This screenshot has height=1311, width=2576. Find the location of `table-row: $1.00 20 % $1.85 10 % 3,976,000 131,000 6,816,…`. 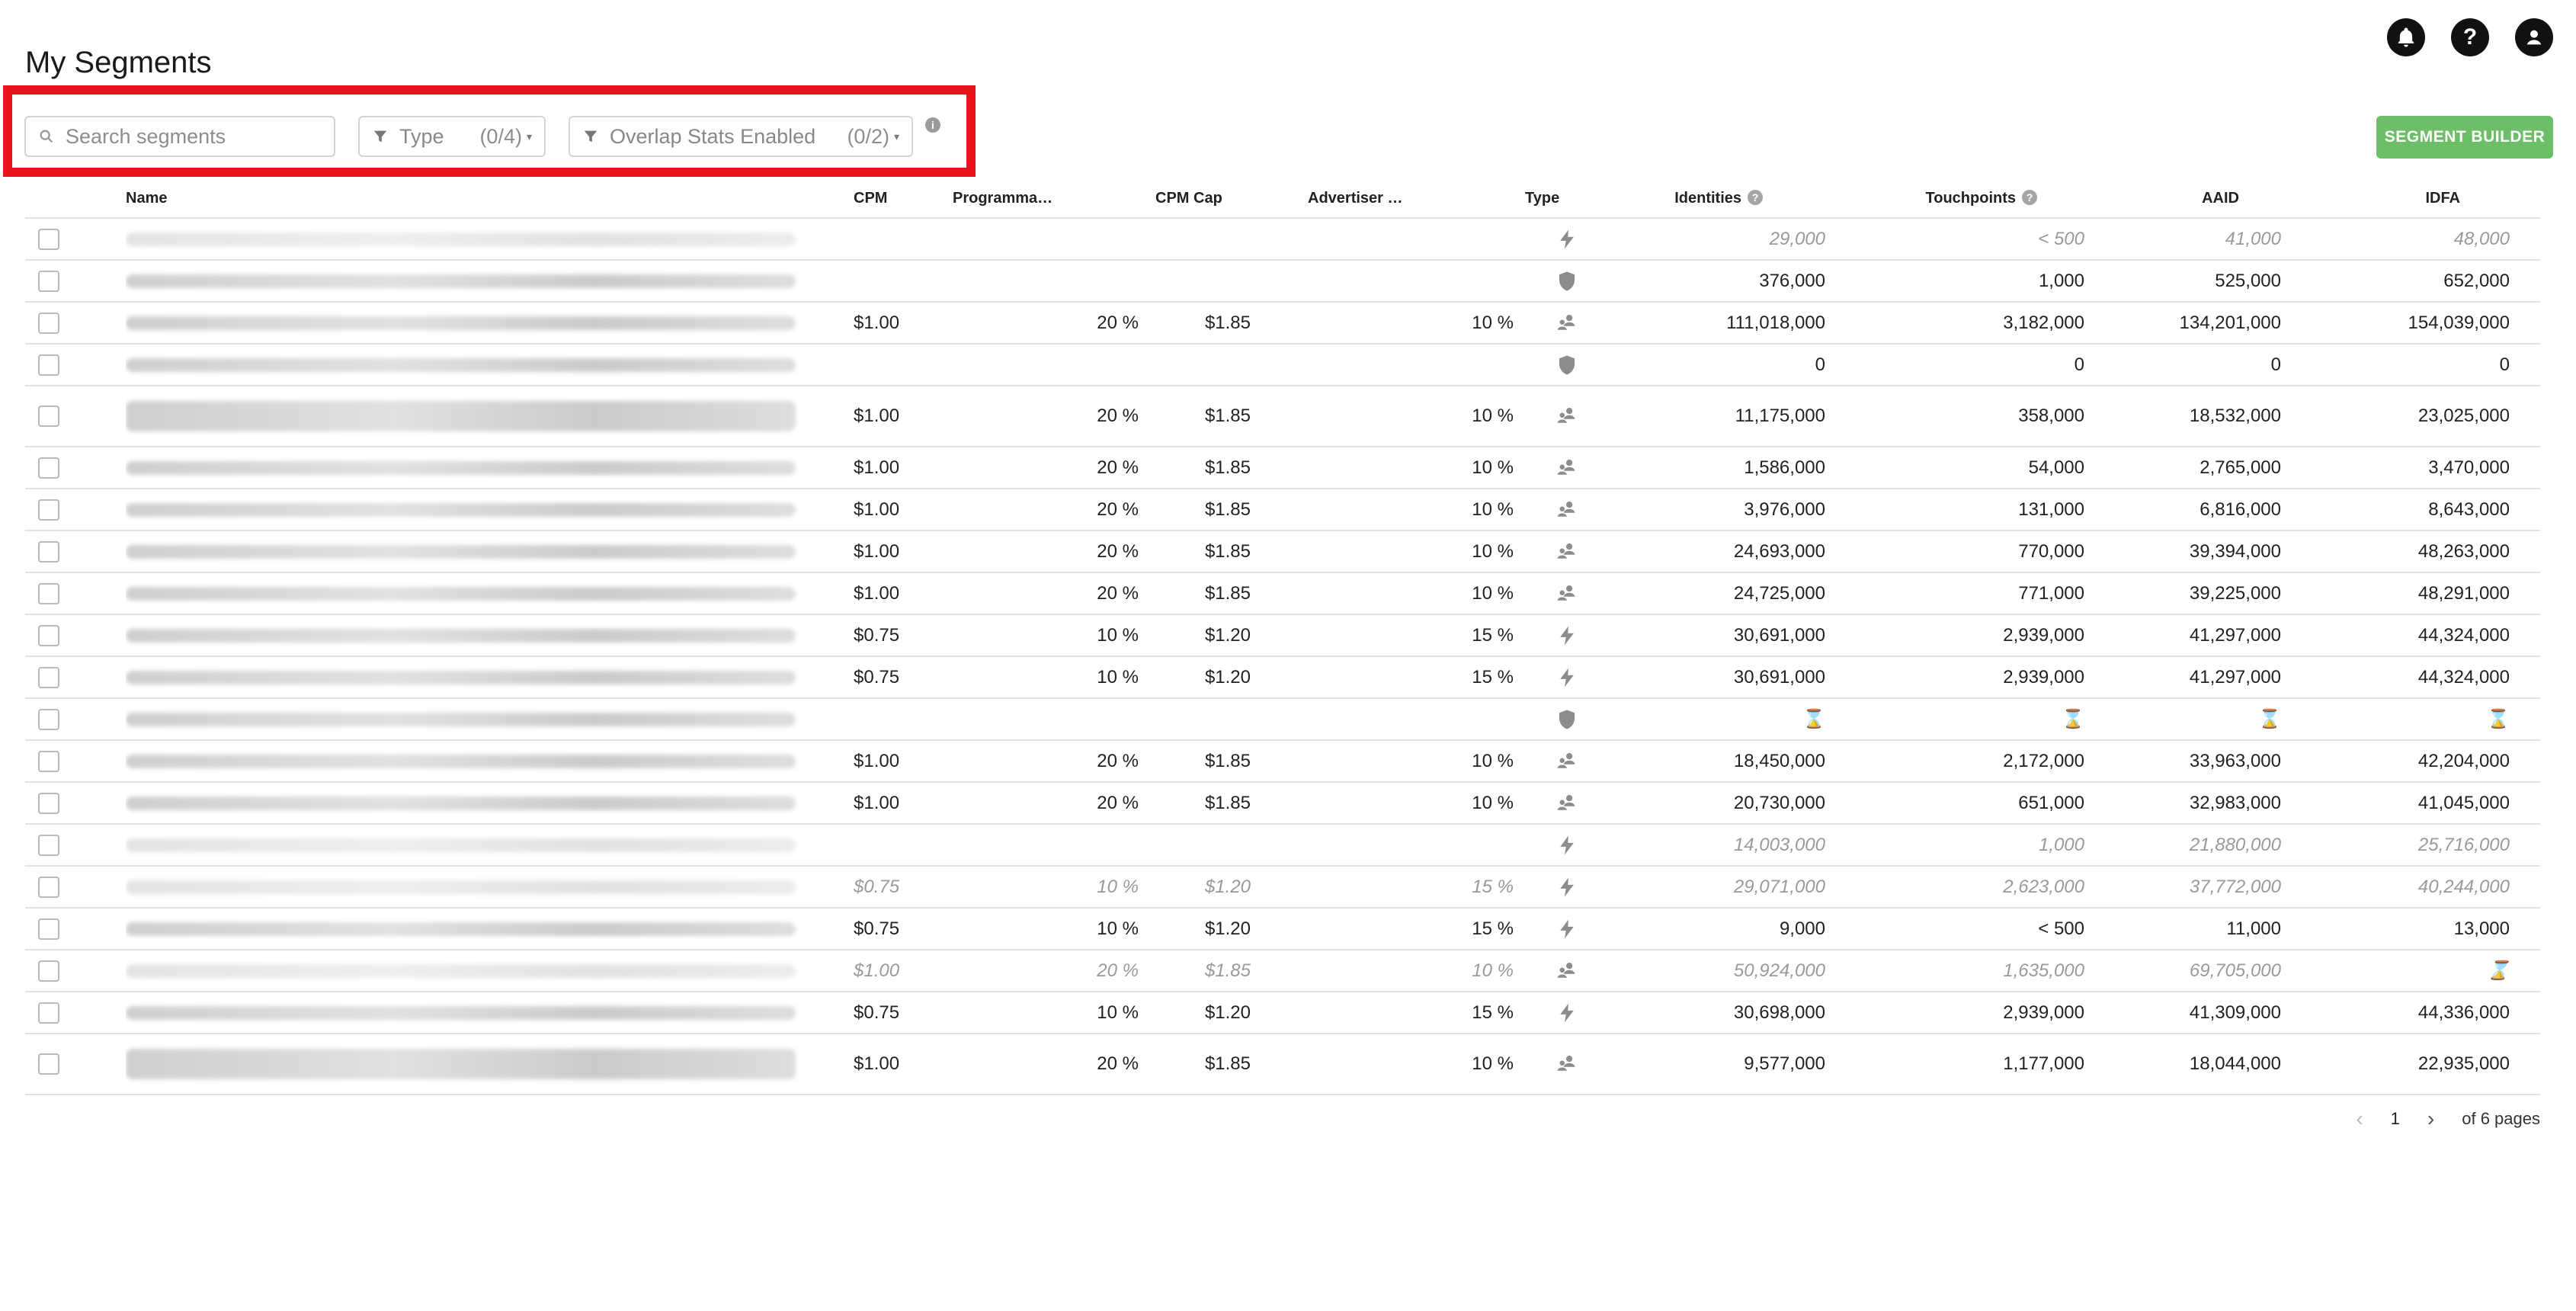

table-row: $1.00 20 % $1.85 10 % 3,976,000 131,000 6,816,… is located at coordinates (1282, 510).